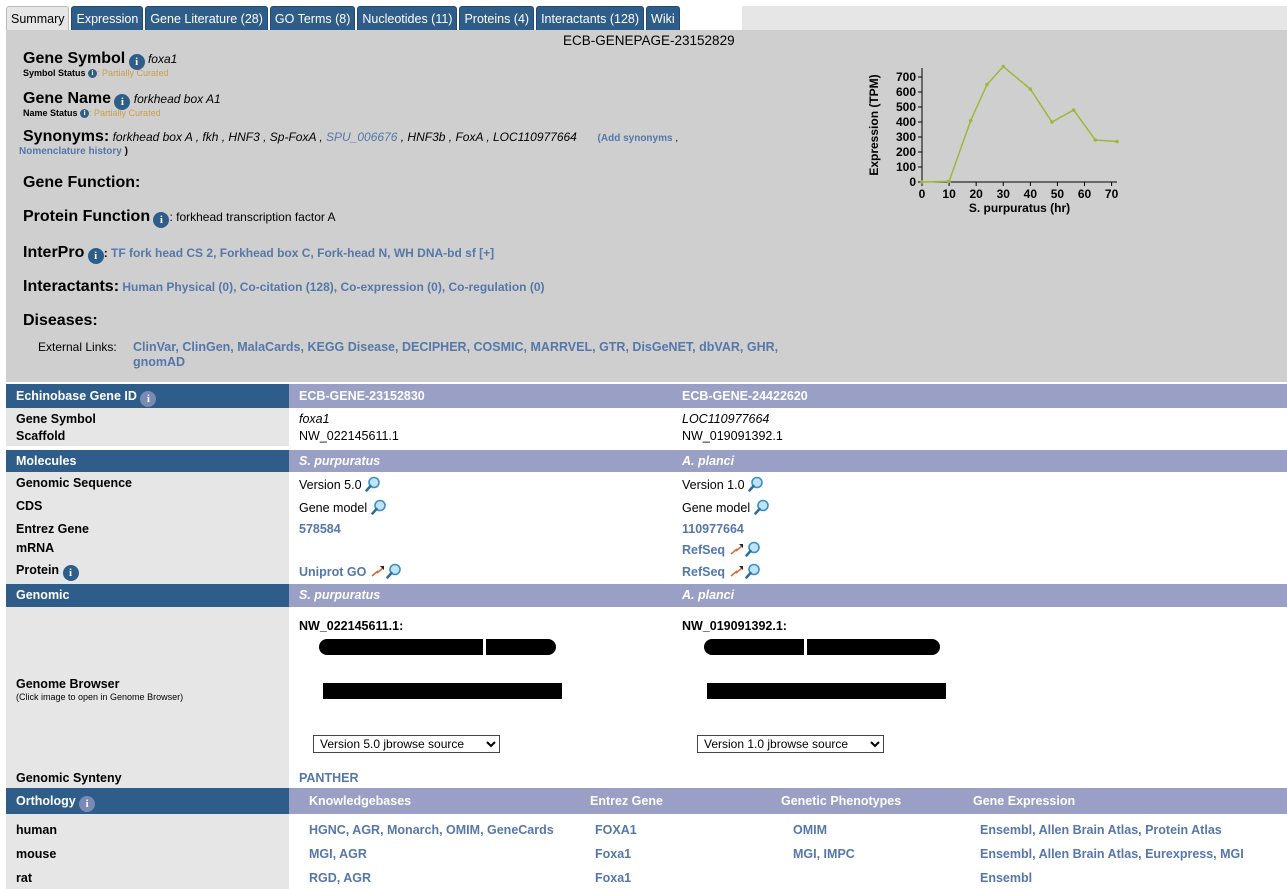  Describe the element at coordinates (790, 744) in the screenshot. I see `jbrowse-source-select: Version 1.0 jbrowse source` at that location.